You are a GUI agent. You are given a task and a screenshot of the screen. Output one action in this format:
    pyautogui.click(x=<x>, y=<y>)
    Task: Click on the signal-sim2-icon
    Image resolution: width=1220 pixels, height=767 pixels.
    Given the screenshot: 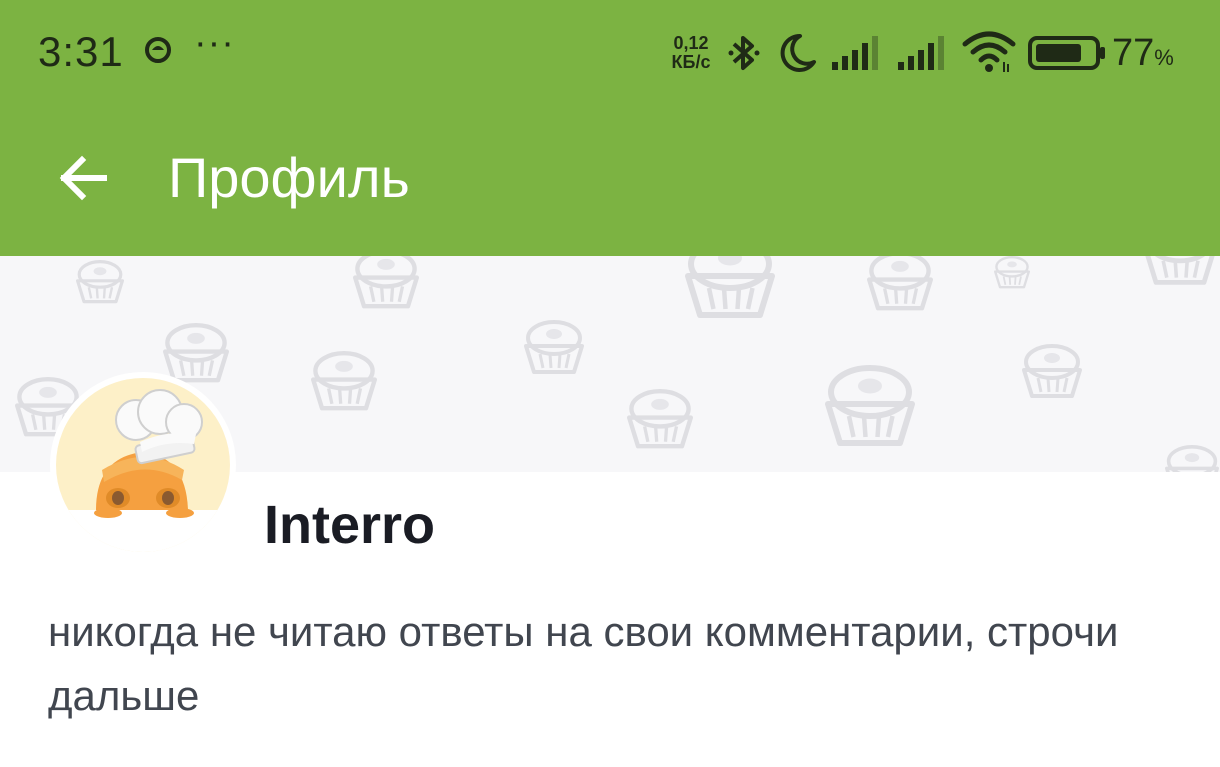 What is the action you would take?
    pyautogui.click(x=921, y=53)
    